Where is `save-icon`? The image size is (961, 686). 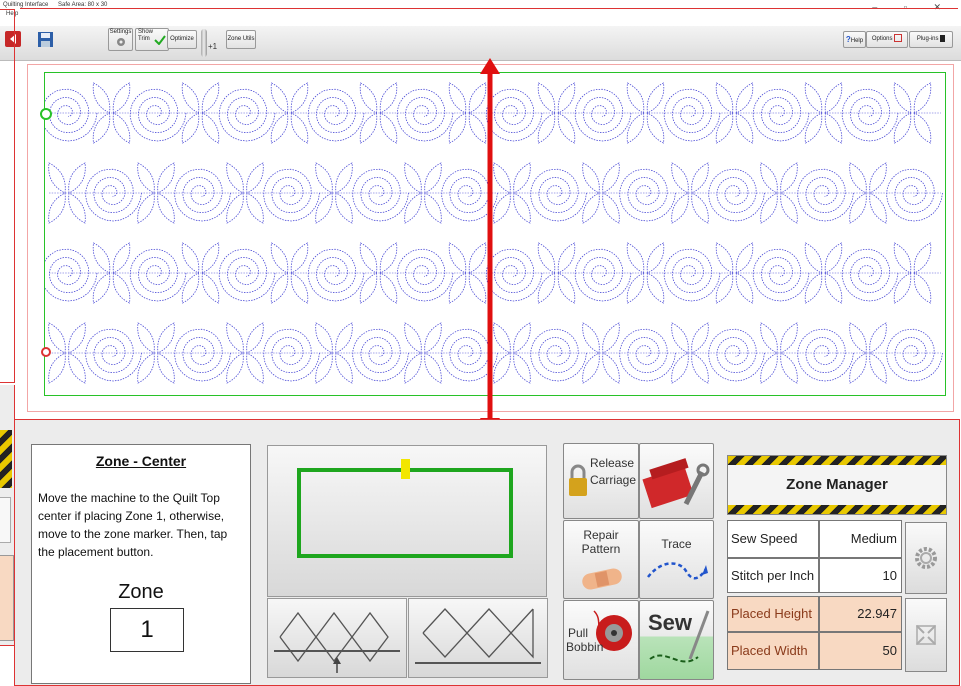
save-icon is located at coordinates (45, 39).